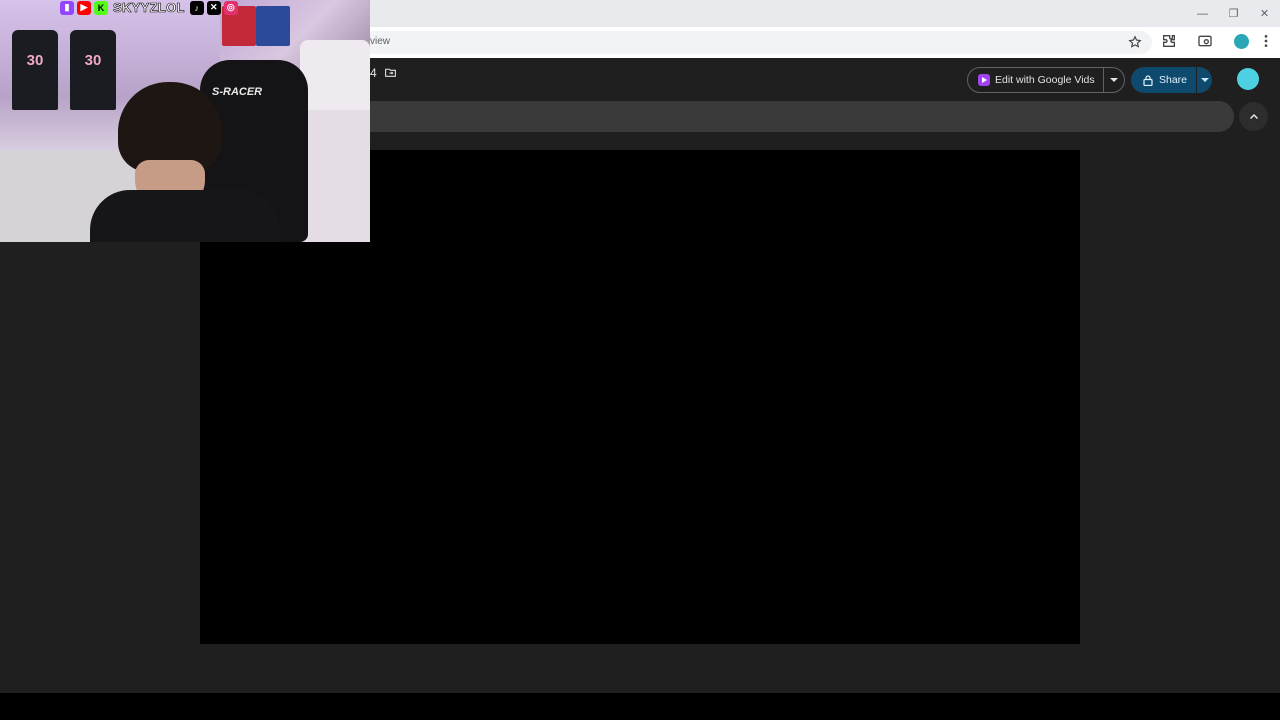 This screenshot has width=1280, height=720. I want to click on edit-with-vids-button: Edit with Google Vids, so click(1046, 80).